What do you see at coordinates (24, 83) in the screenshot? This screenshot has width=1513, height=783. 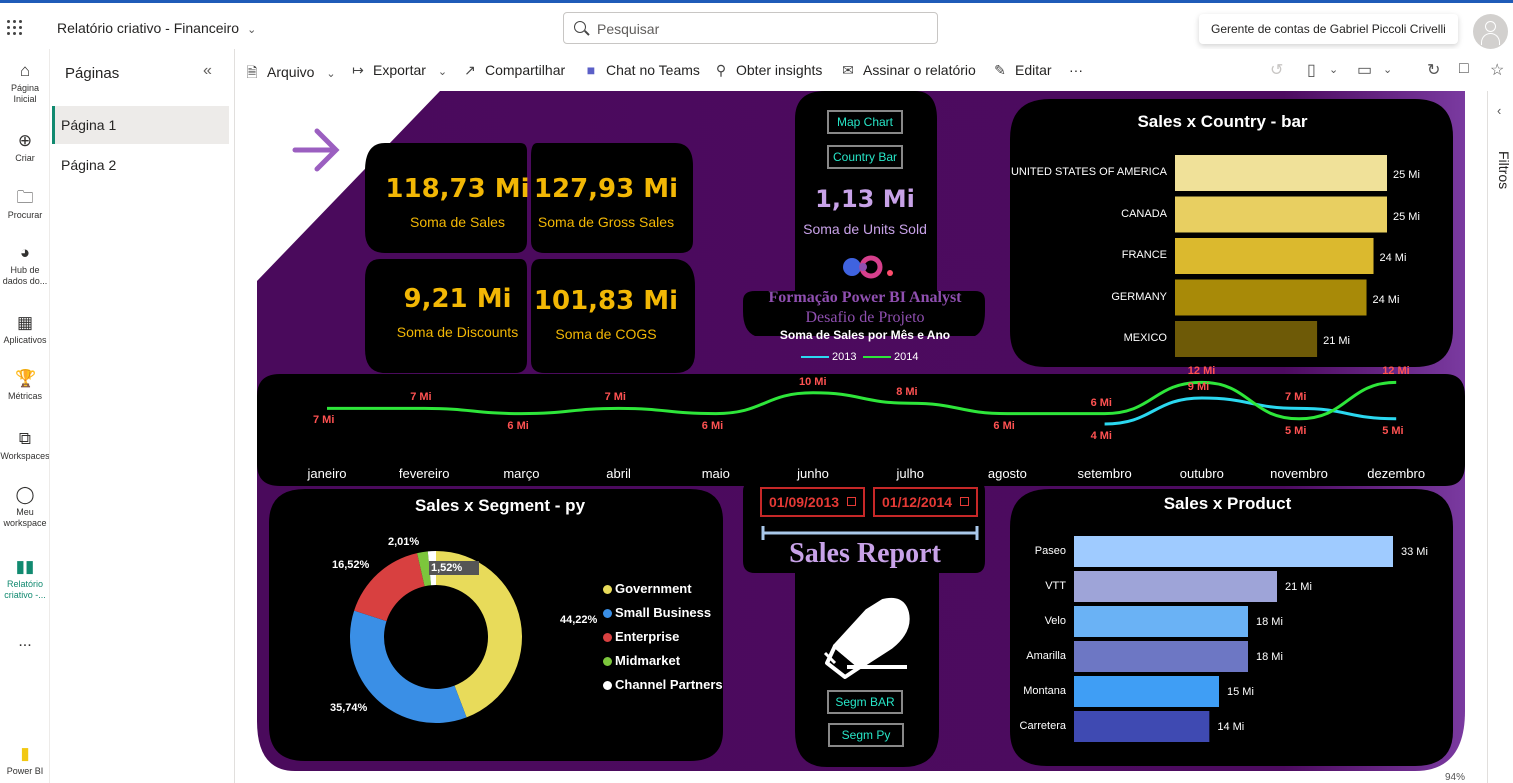 I see `nav-home: ⌂ Página Inicial` at bounding box center [24, 83].